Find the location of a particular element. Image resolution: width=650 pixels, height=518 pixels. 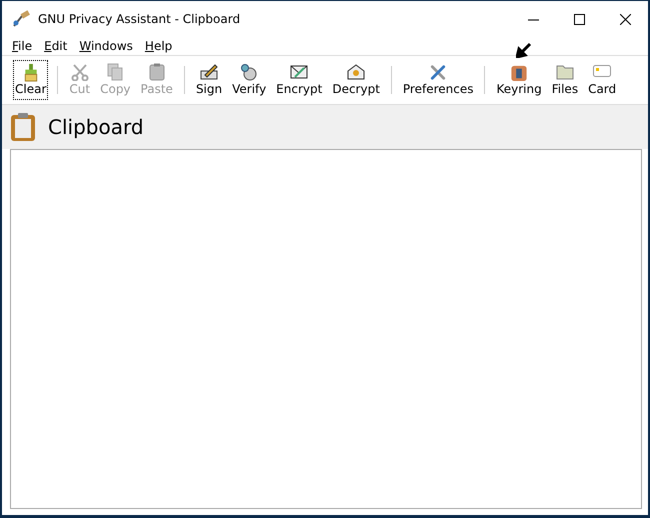

sign-toolbar-button: Sign is located at coordinates (209, 80).